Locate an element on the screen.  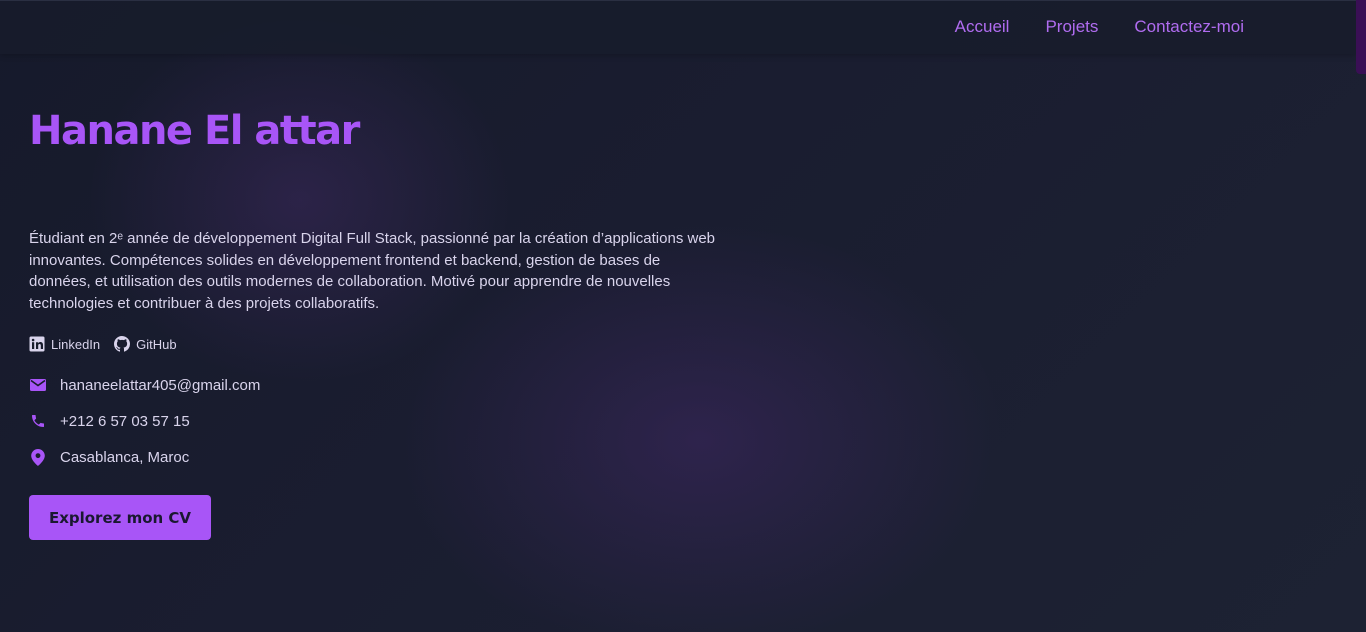
location-text: Casablanca, Maroc is located at coordinates (125, 457).